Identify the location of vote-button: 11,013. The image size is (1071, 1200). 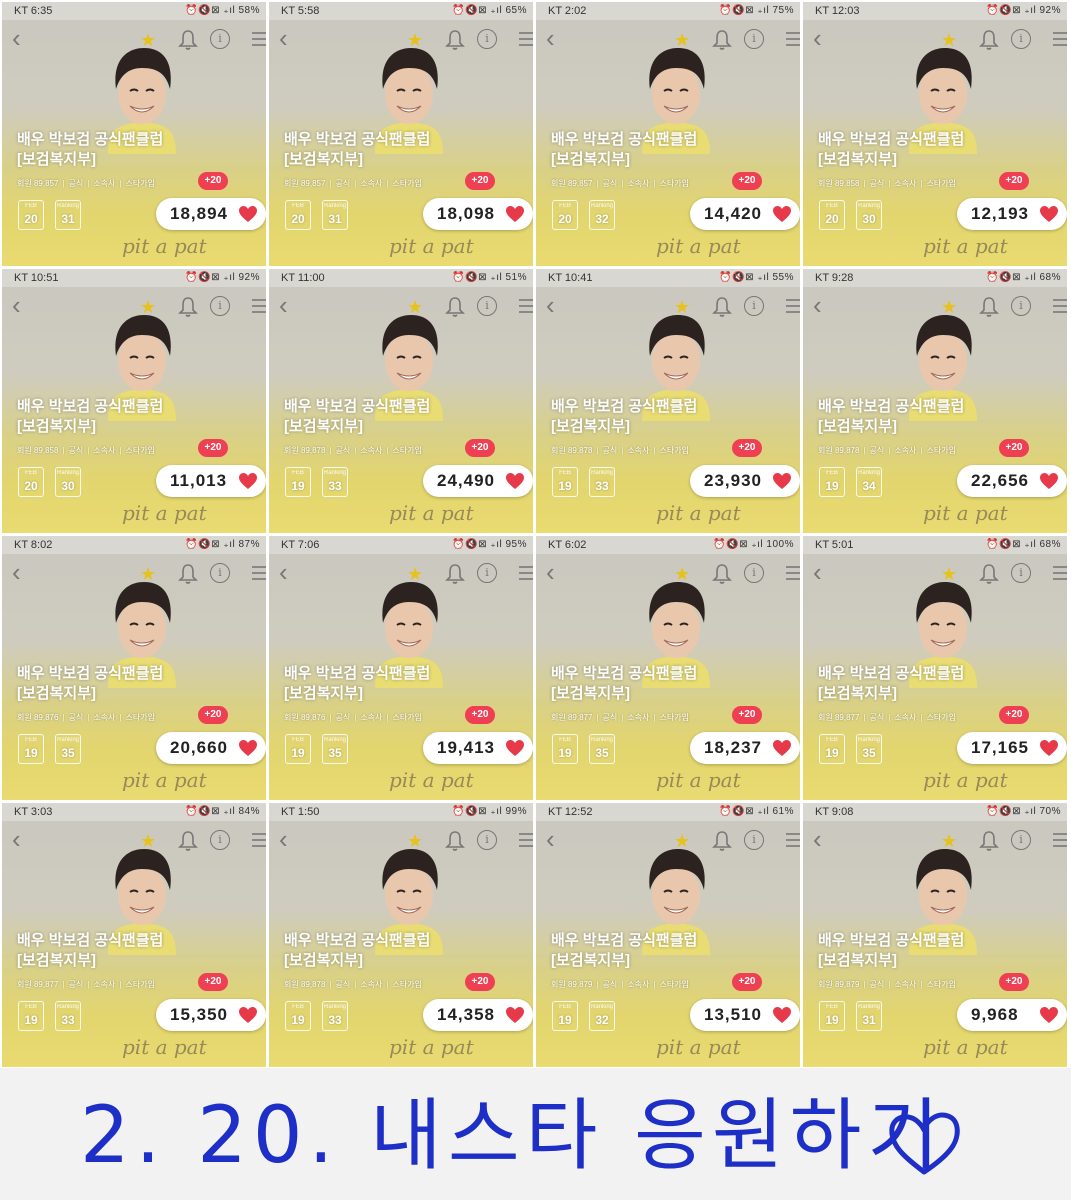
(211, 481).